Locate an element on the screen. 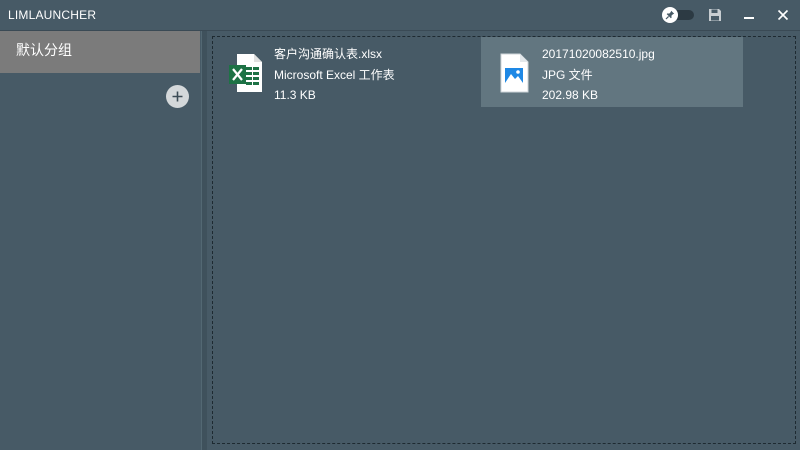 This screenshot has height=450, width=800. file-info: 客户沟通确认表.xlsx Microsoft Excel 工作表 11.3 KB is located at coordinates (334, 75).